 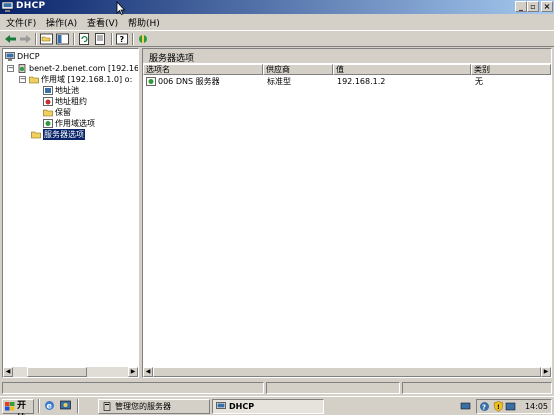 I want to click on tree-horizontal-scrollbar: ◀ ▶, so click(x=70, y=372).